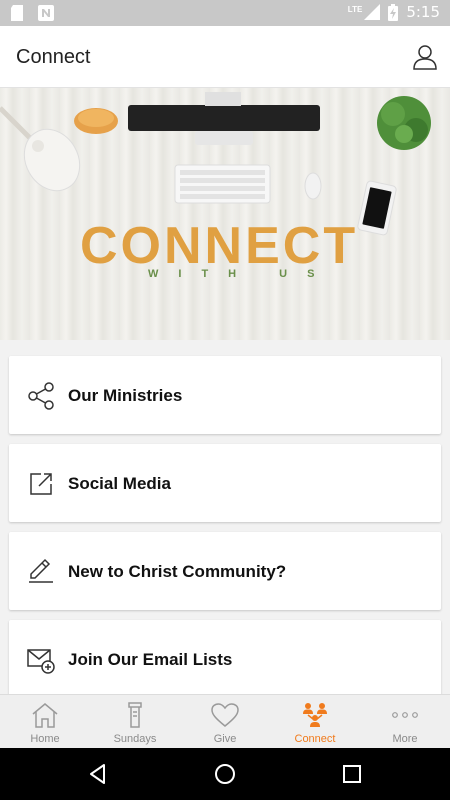  Describe the element at coordinates (225, 13) in the screenshot. I see `status-bar: LTE 5:15` at that location.